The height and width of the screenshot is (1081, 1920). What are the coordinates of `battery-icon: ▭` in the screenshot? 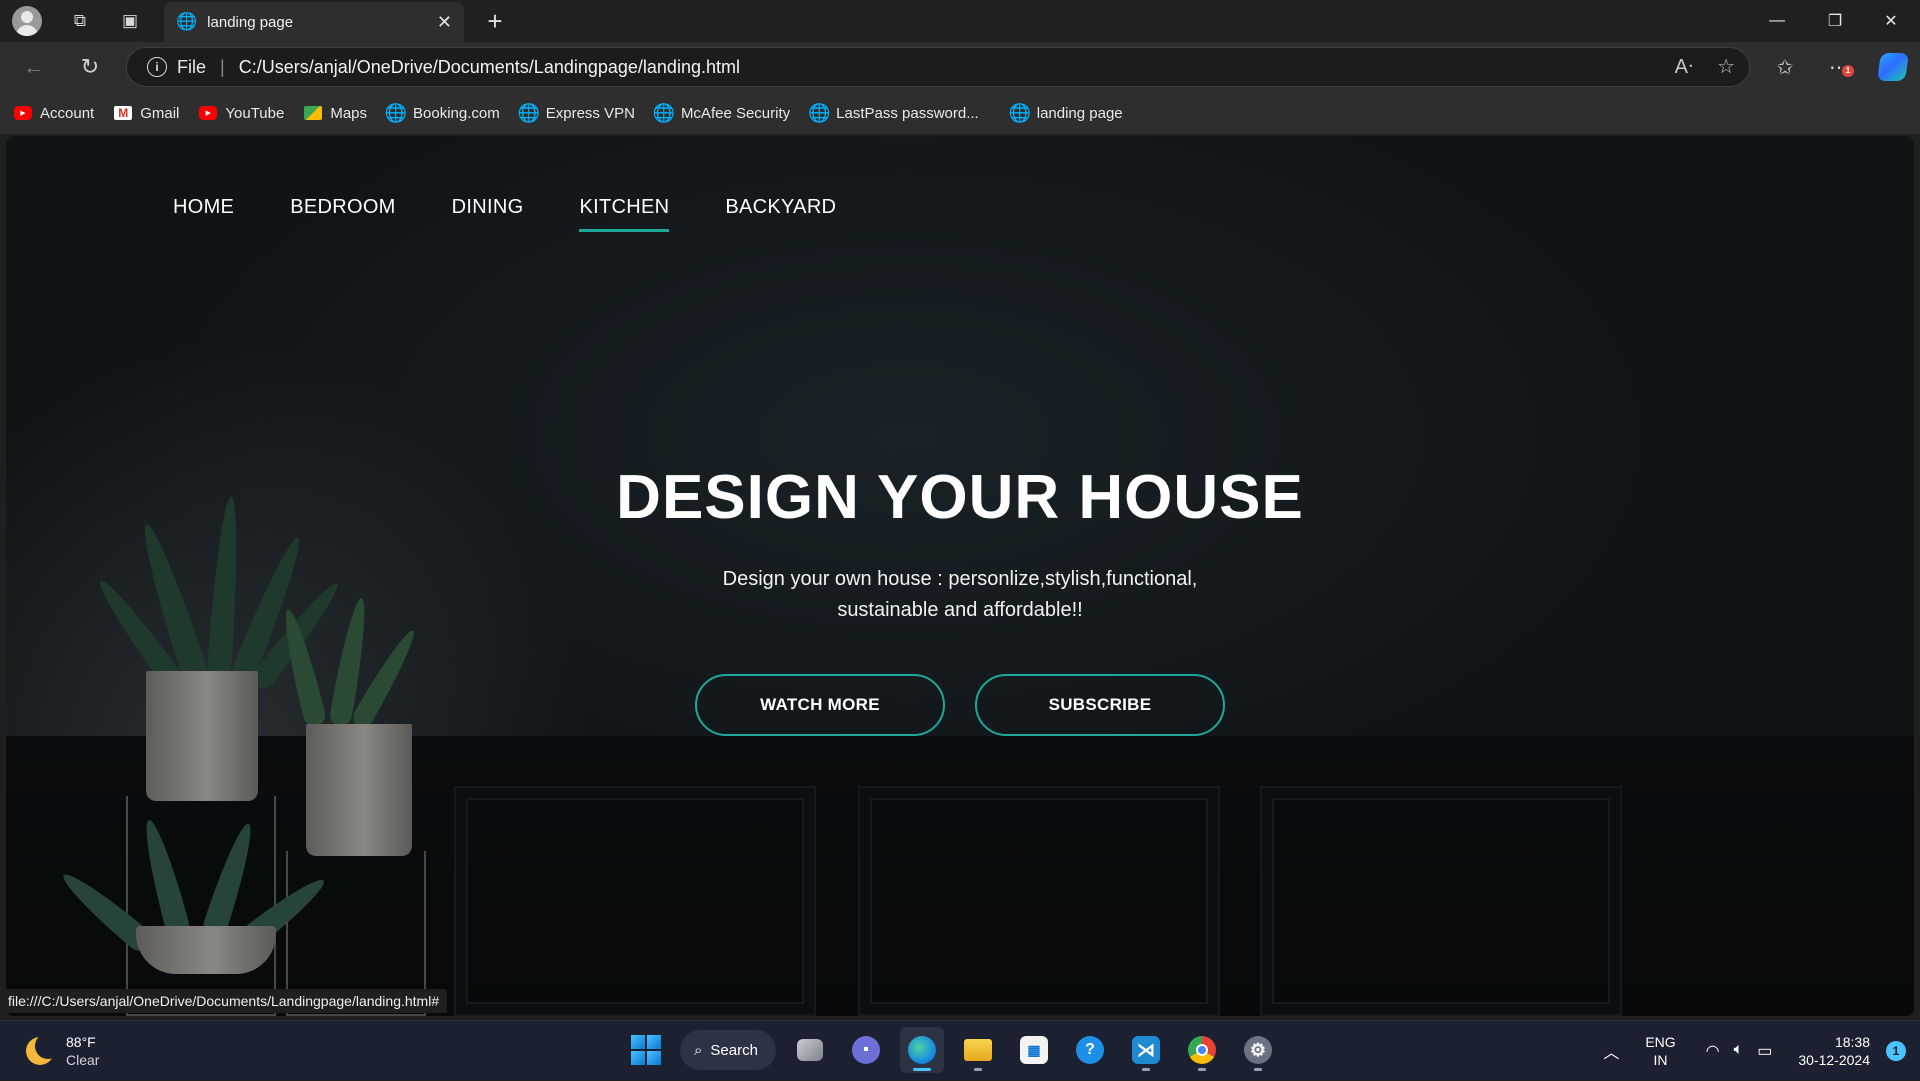 It's located at (1764, 1051).